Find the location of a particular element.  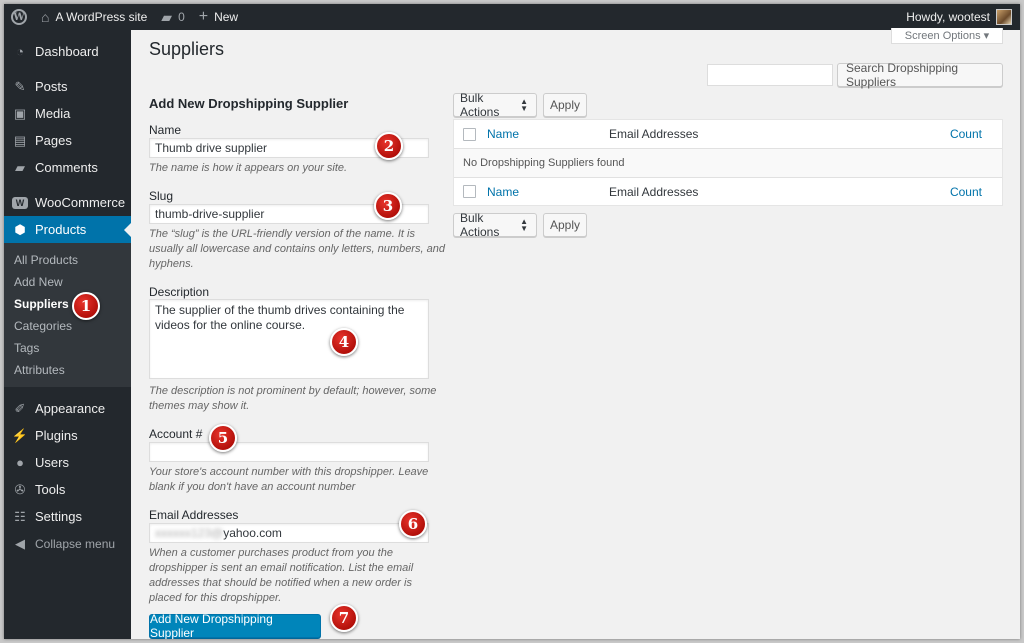

avatar is located at coordinates (1004, 17).